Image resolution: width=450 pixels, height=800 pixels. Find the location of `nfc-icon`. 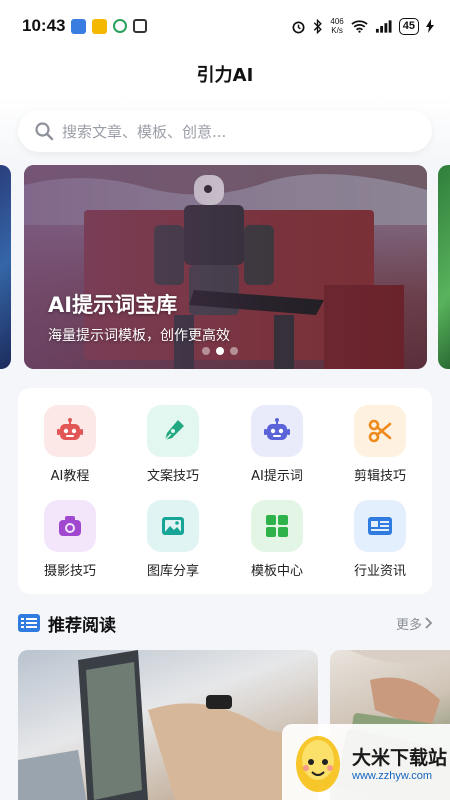

nfc-icon is located at coordinates (140, 26).